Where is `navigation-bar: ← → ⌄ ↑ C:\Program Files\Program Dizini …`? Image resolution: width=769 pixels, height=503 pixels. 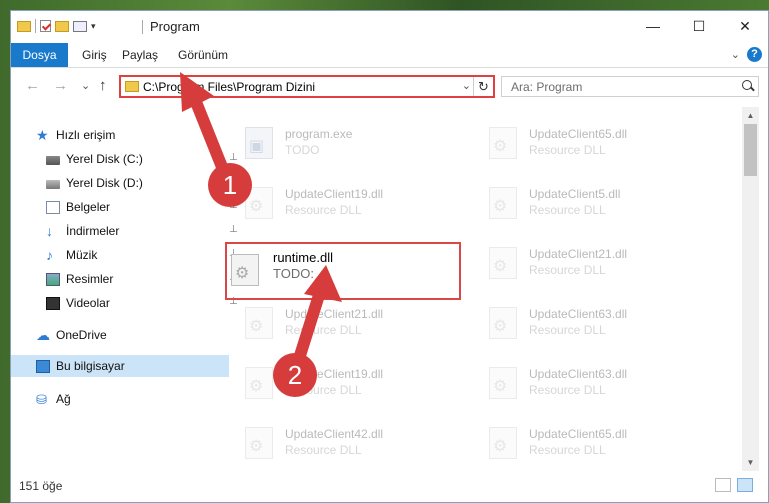 navigation-bar: ← → ⌄ ↑ C:\Program Files\Program Dizini … is located at coordinates (389, 87).